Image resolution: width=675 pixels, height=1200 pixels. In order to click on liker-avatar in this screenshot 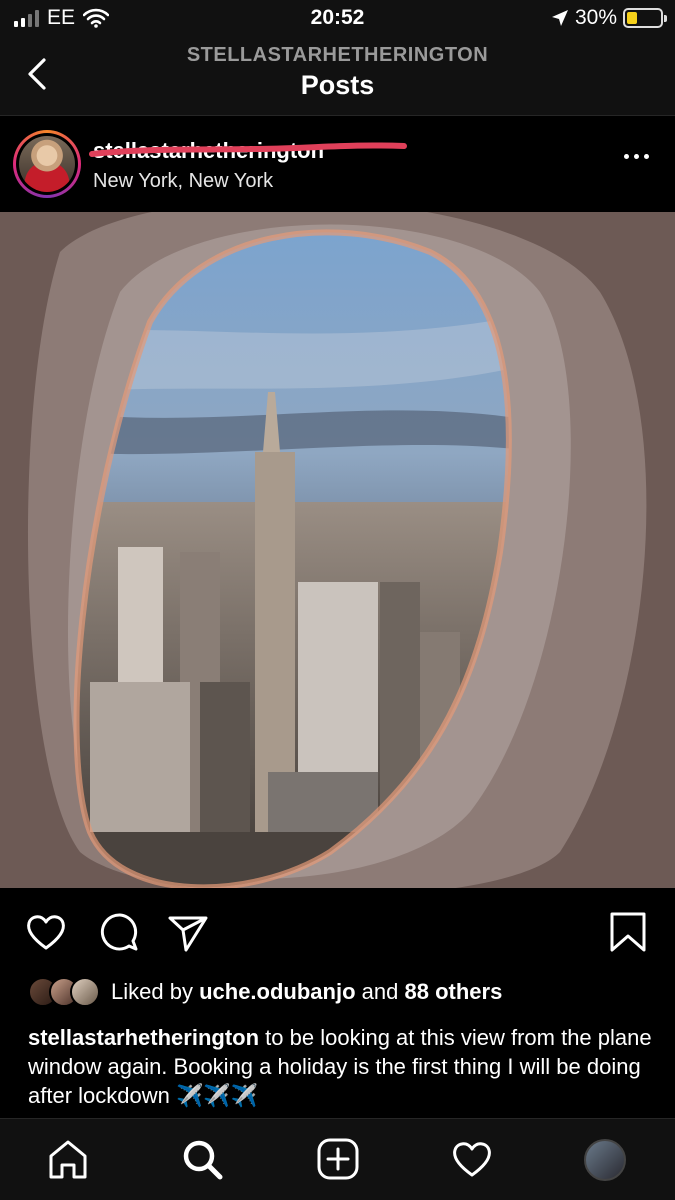, I will do `click(85, 992)`.